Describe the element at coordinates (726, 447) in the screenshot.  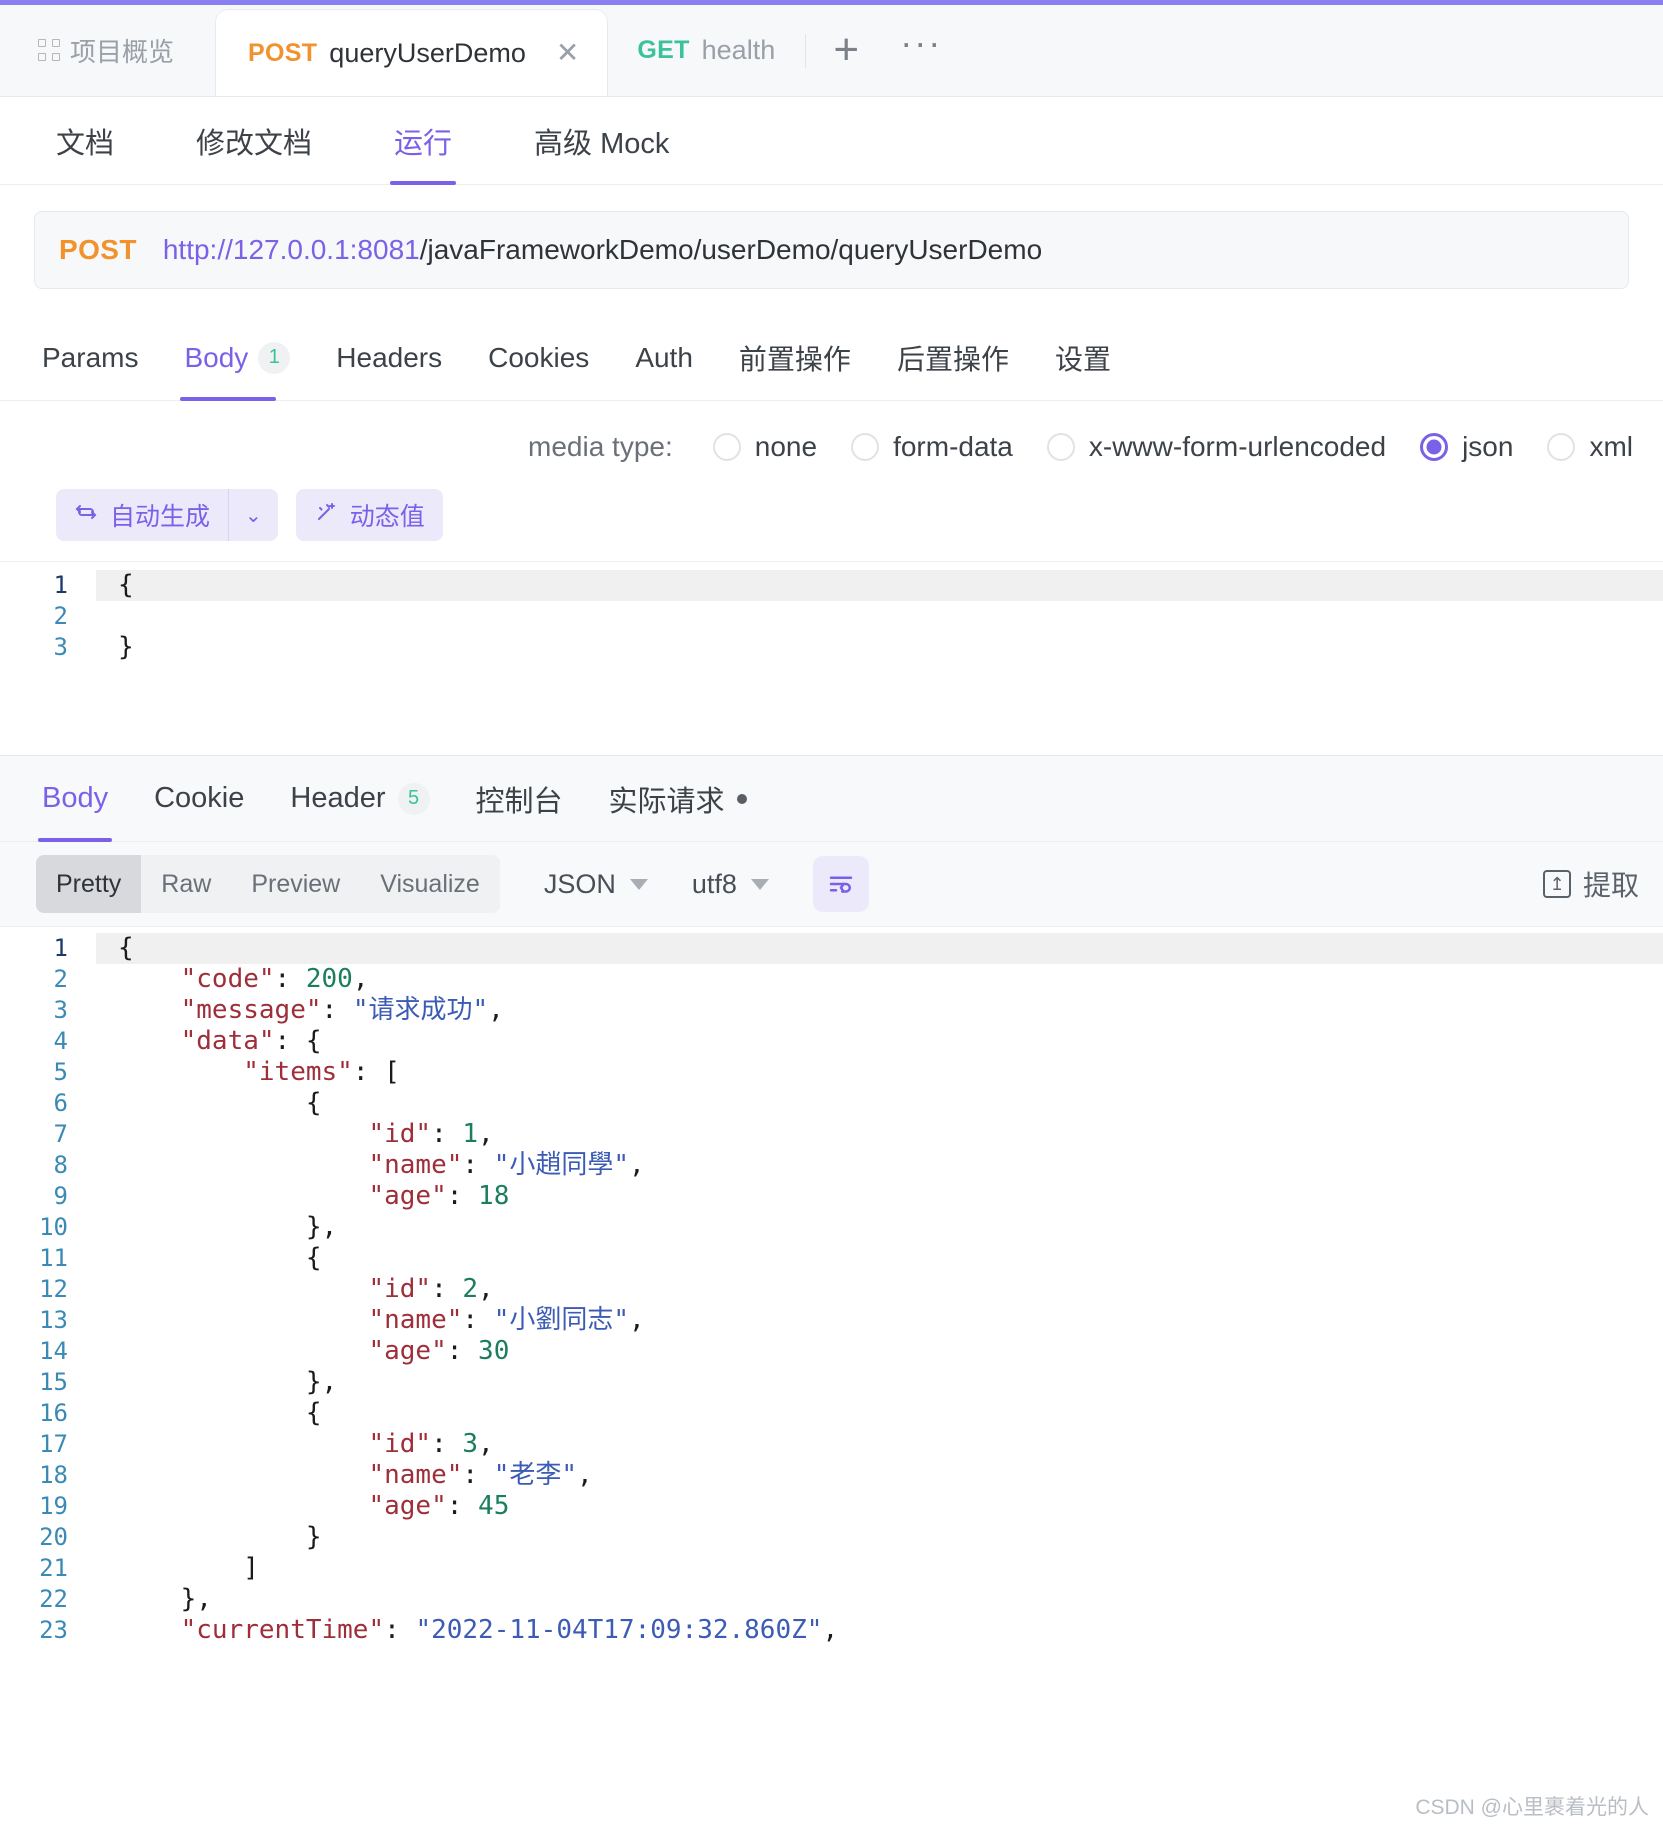
I see `radio-icon-none` at that location.